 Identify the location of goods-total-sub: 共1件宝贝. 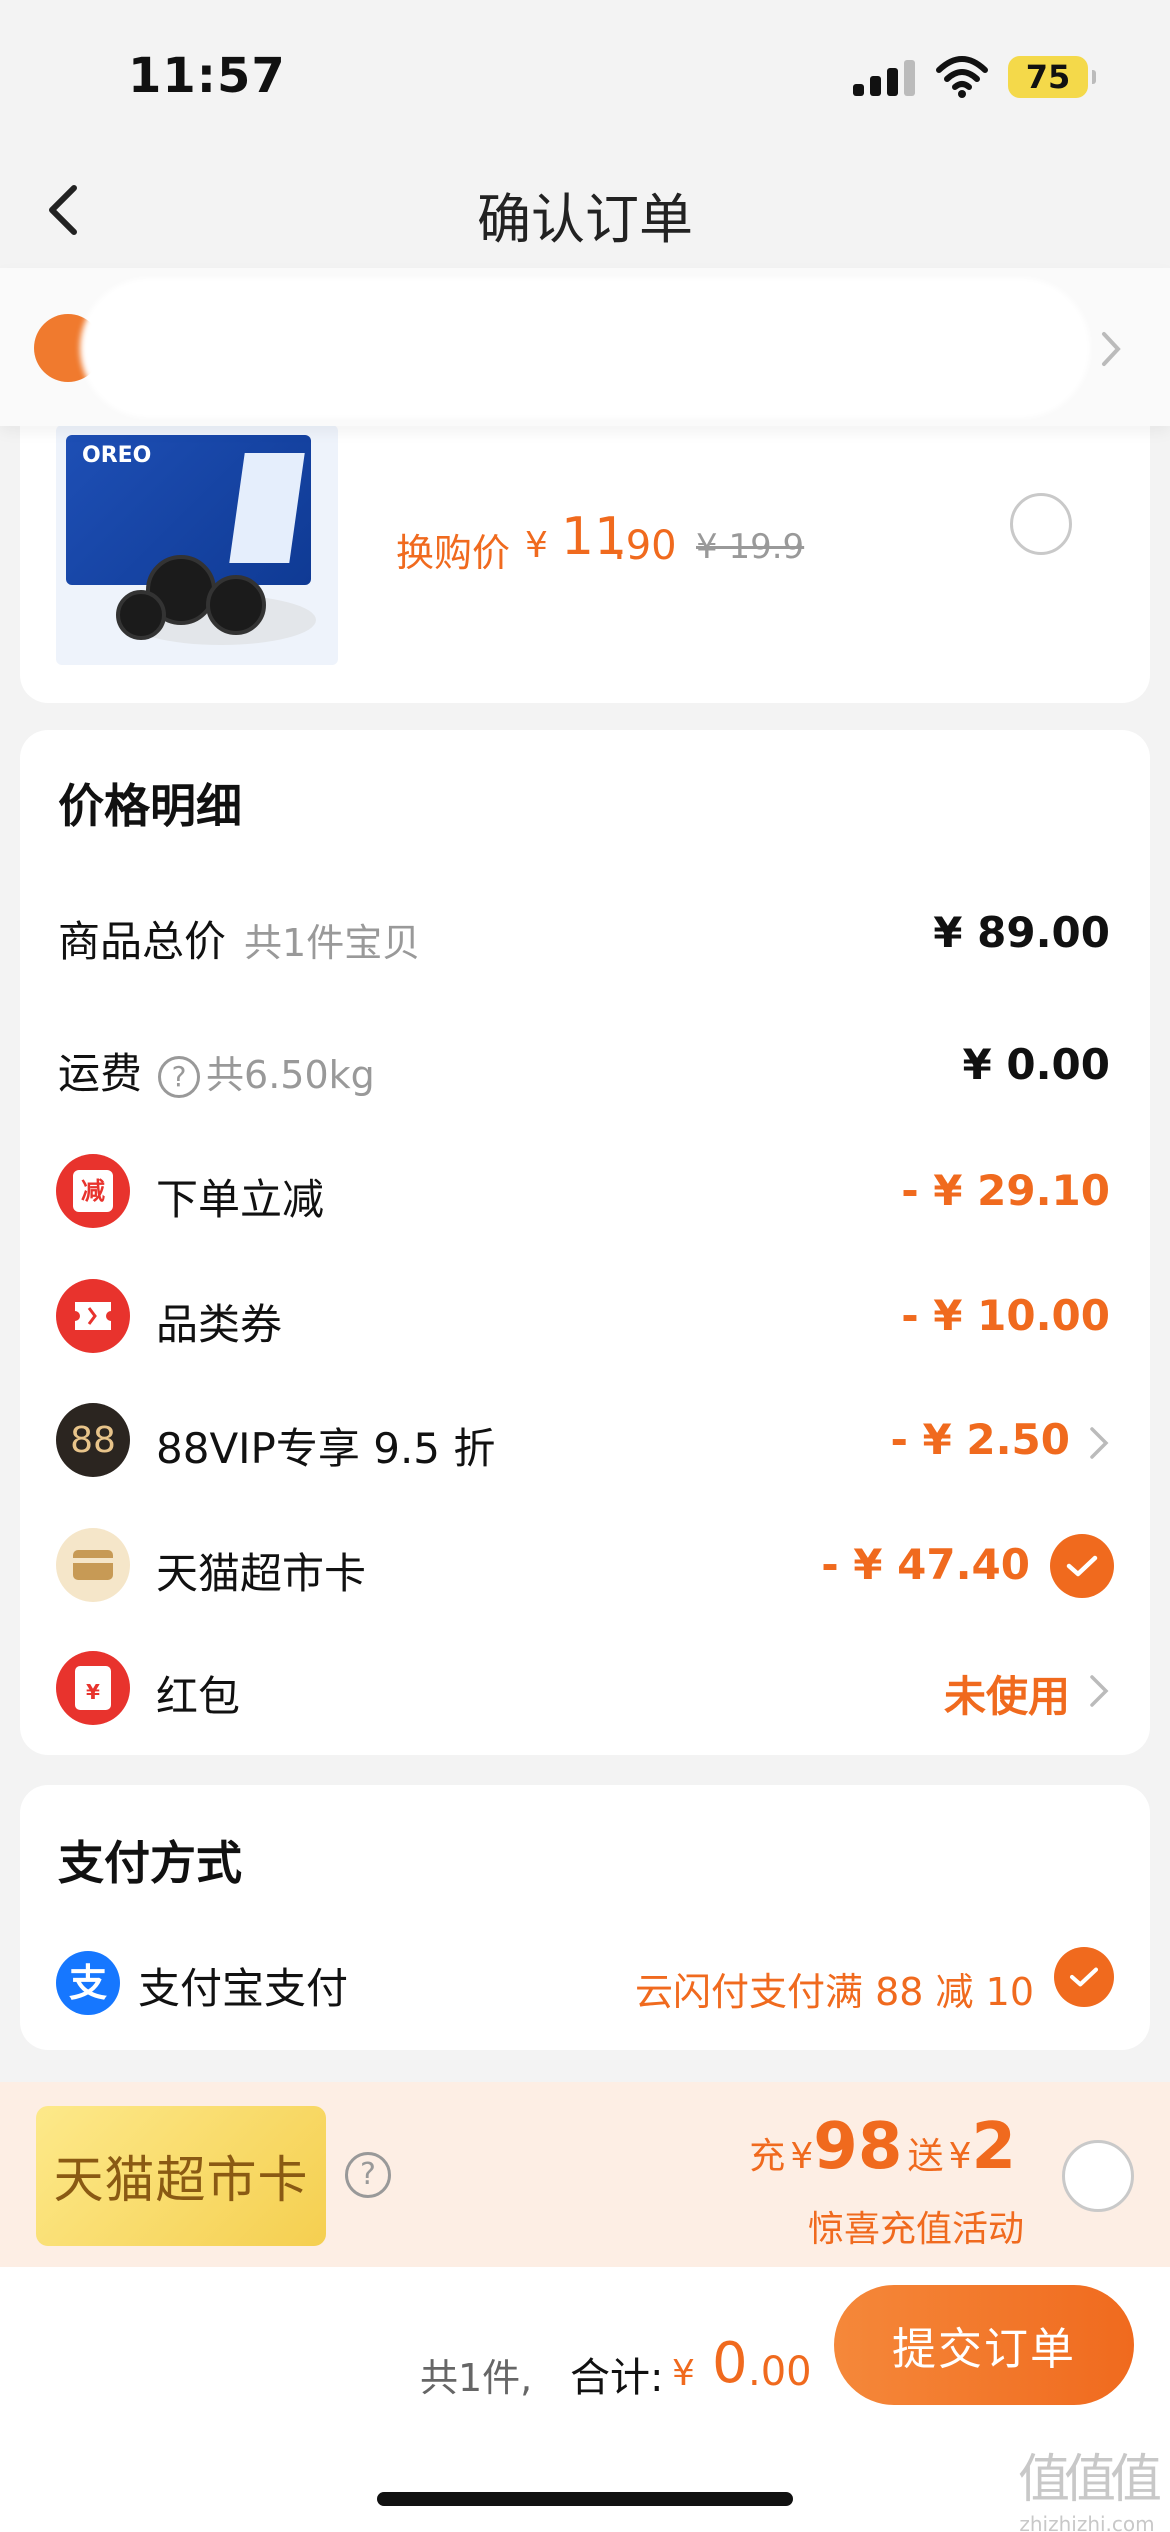
(332, 943).